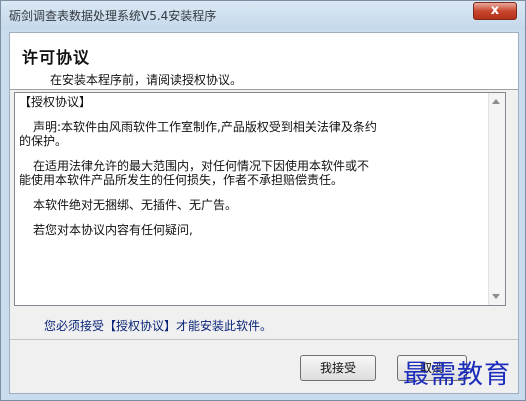 The height and width of the screenshot is (401, 526). Describe the element at coordinates (496, 101) in the screenshot. I see `scroll-up-icon` at that location.